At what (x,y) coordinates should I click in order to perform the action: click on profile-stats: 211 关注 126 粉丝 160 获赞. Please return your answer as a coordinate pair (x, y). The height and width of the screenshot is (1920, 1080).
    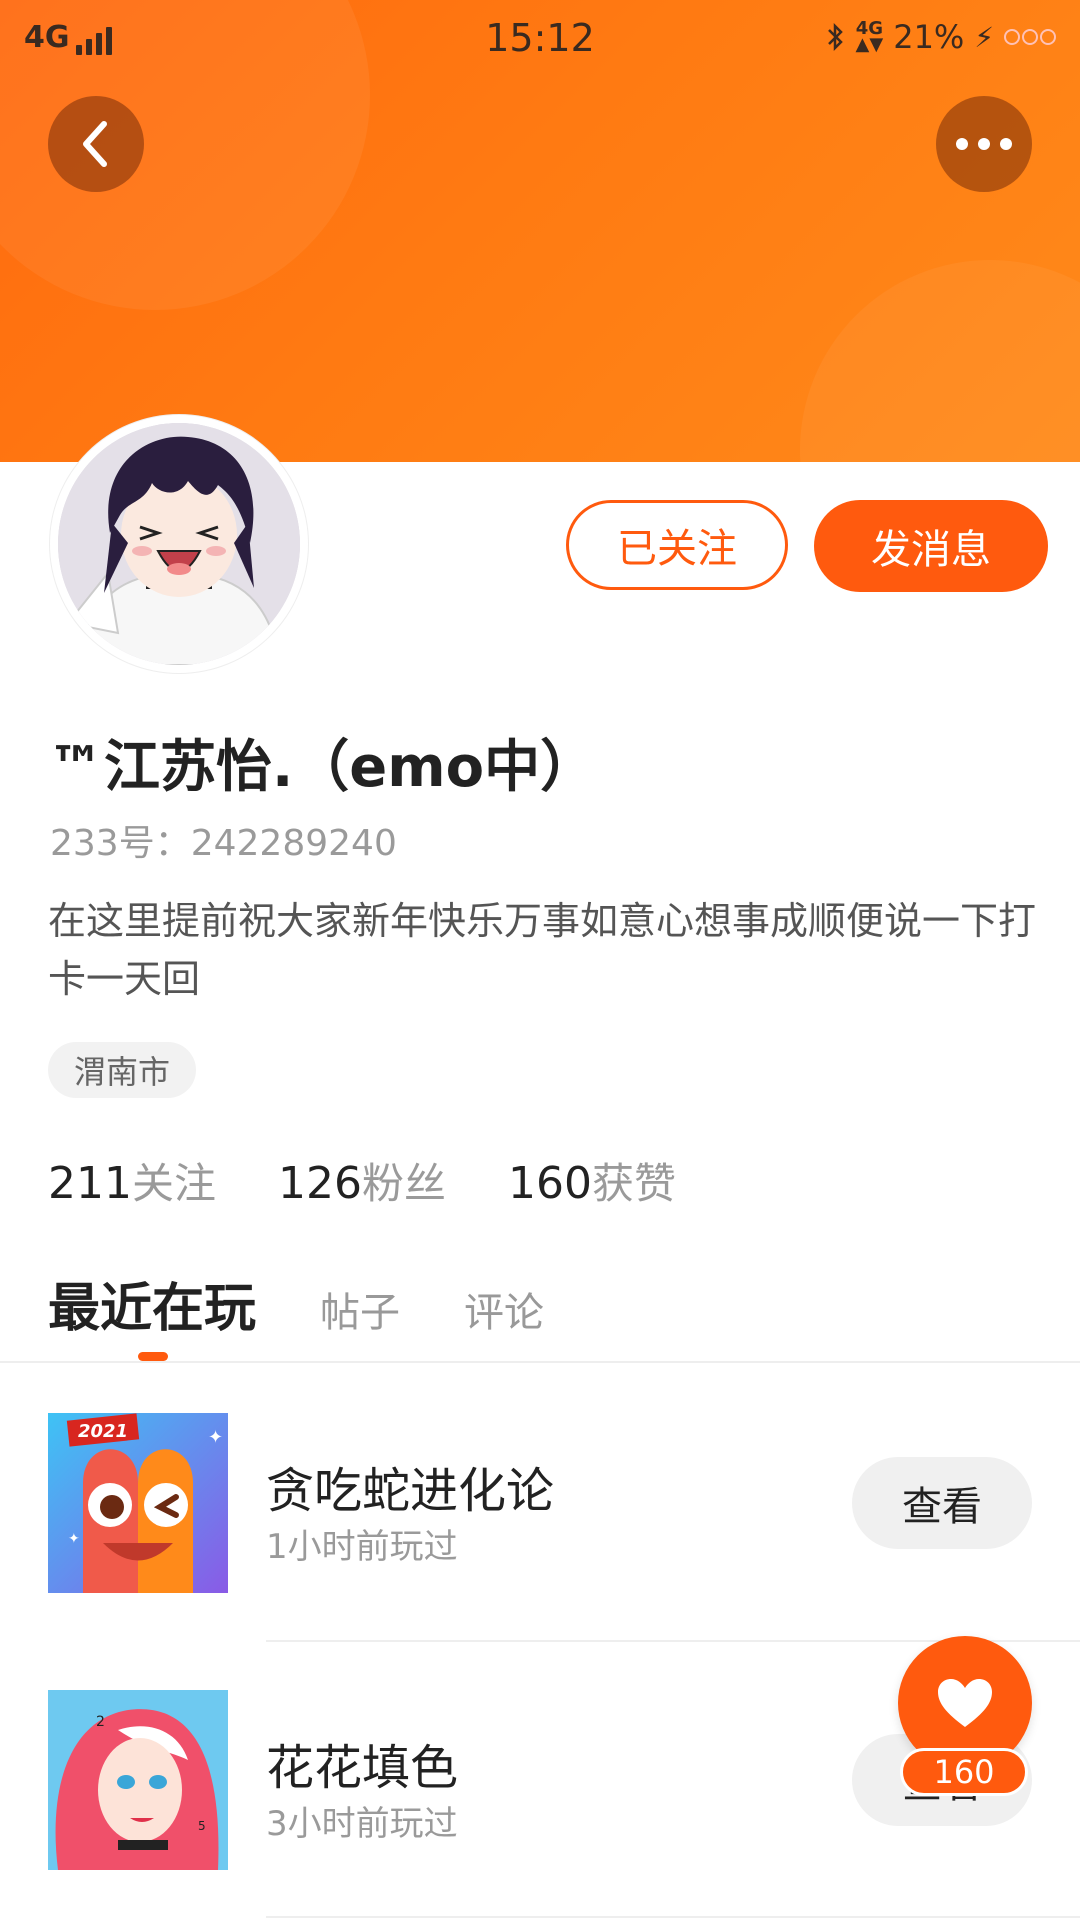
    Looking at the image, I should click on (362, 1180).